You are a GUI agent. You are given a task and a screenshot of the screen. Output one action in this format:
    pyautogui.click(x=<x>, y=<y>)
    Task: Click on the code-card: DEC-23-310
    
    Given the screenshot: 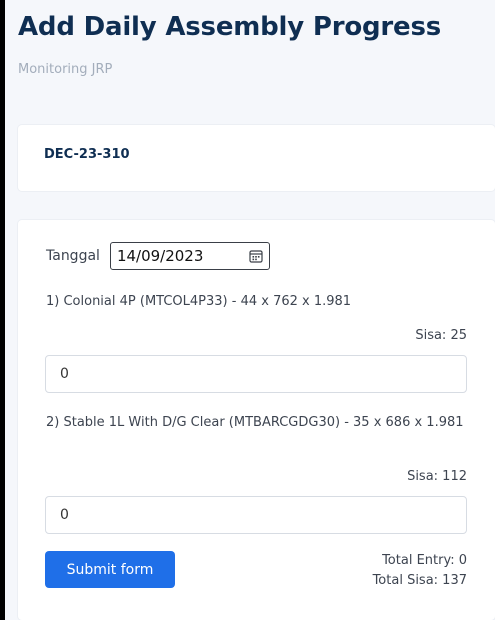 What is the action you would take?
    pyautogui.click(x=256, y=158)
    